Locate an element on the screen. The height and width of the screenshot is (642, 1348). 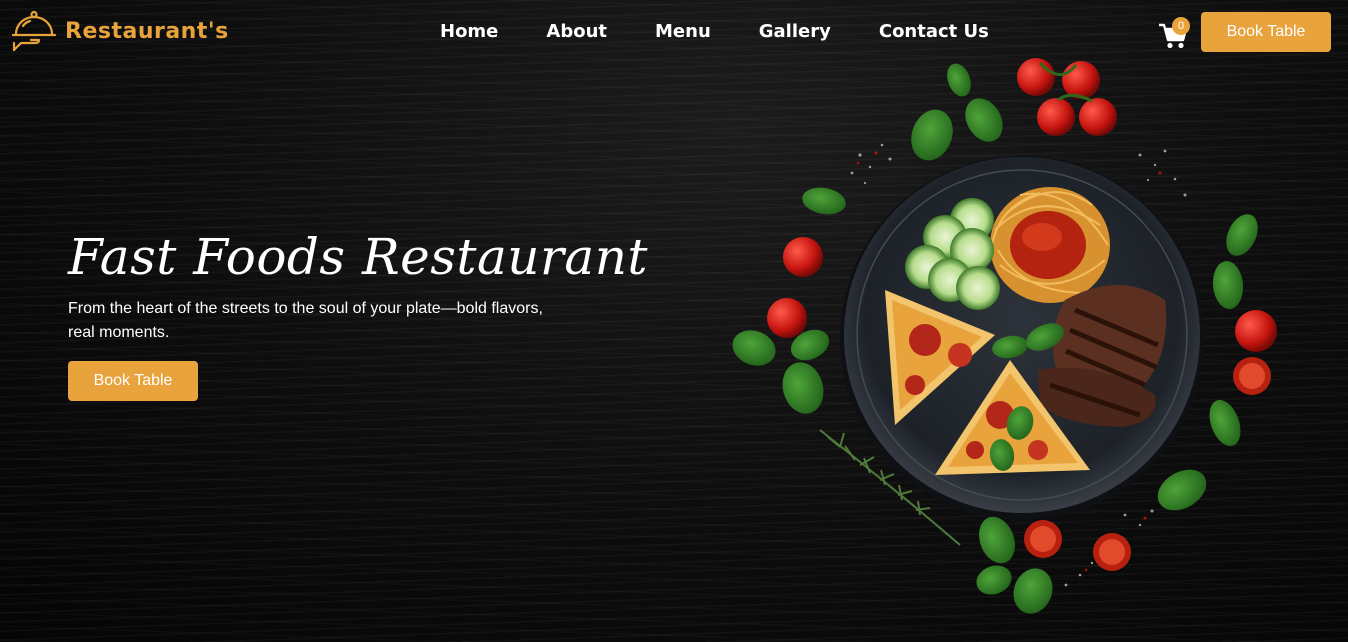
book-table-button: Book Table is located at coordinates (1266, 32).